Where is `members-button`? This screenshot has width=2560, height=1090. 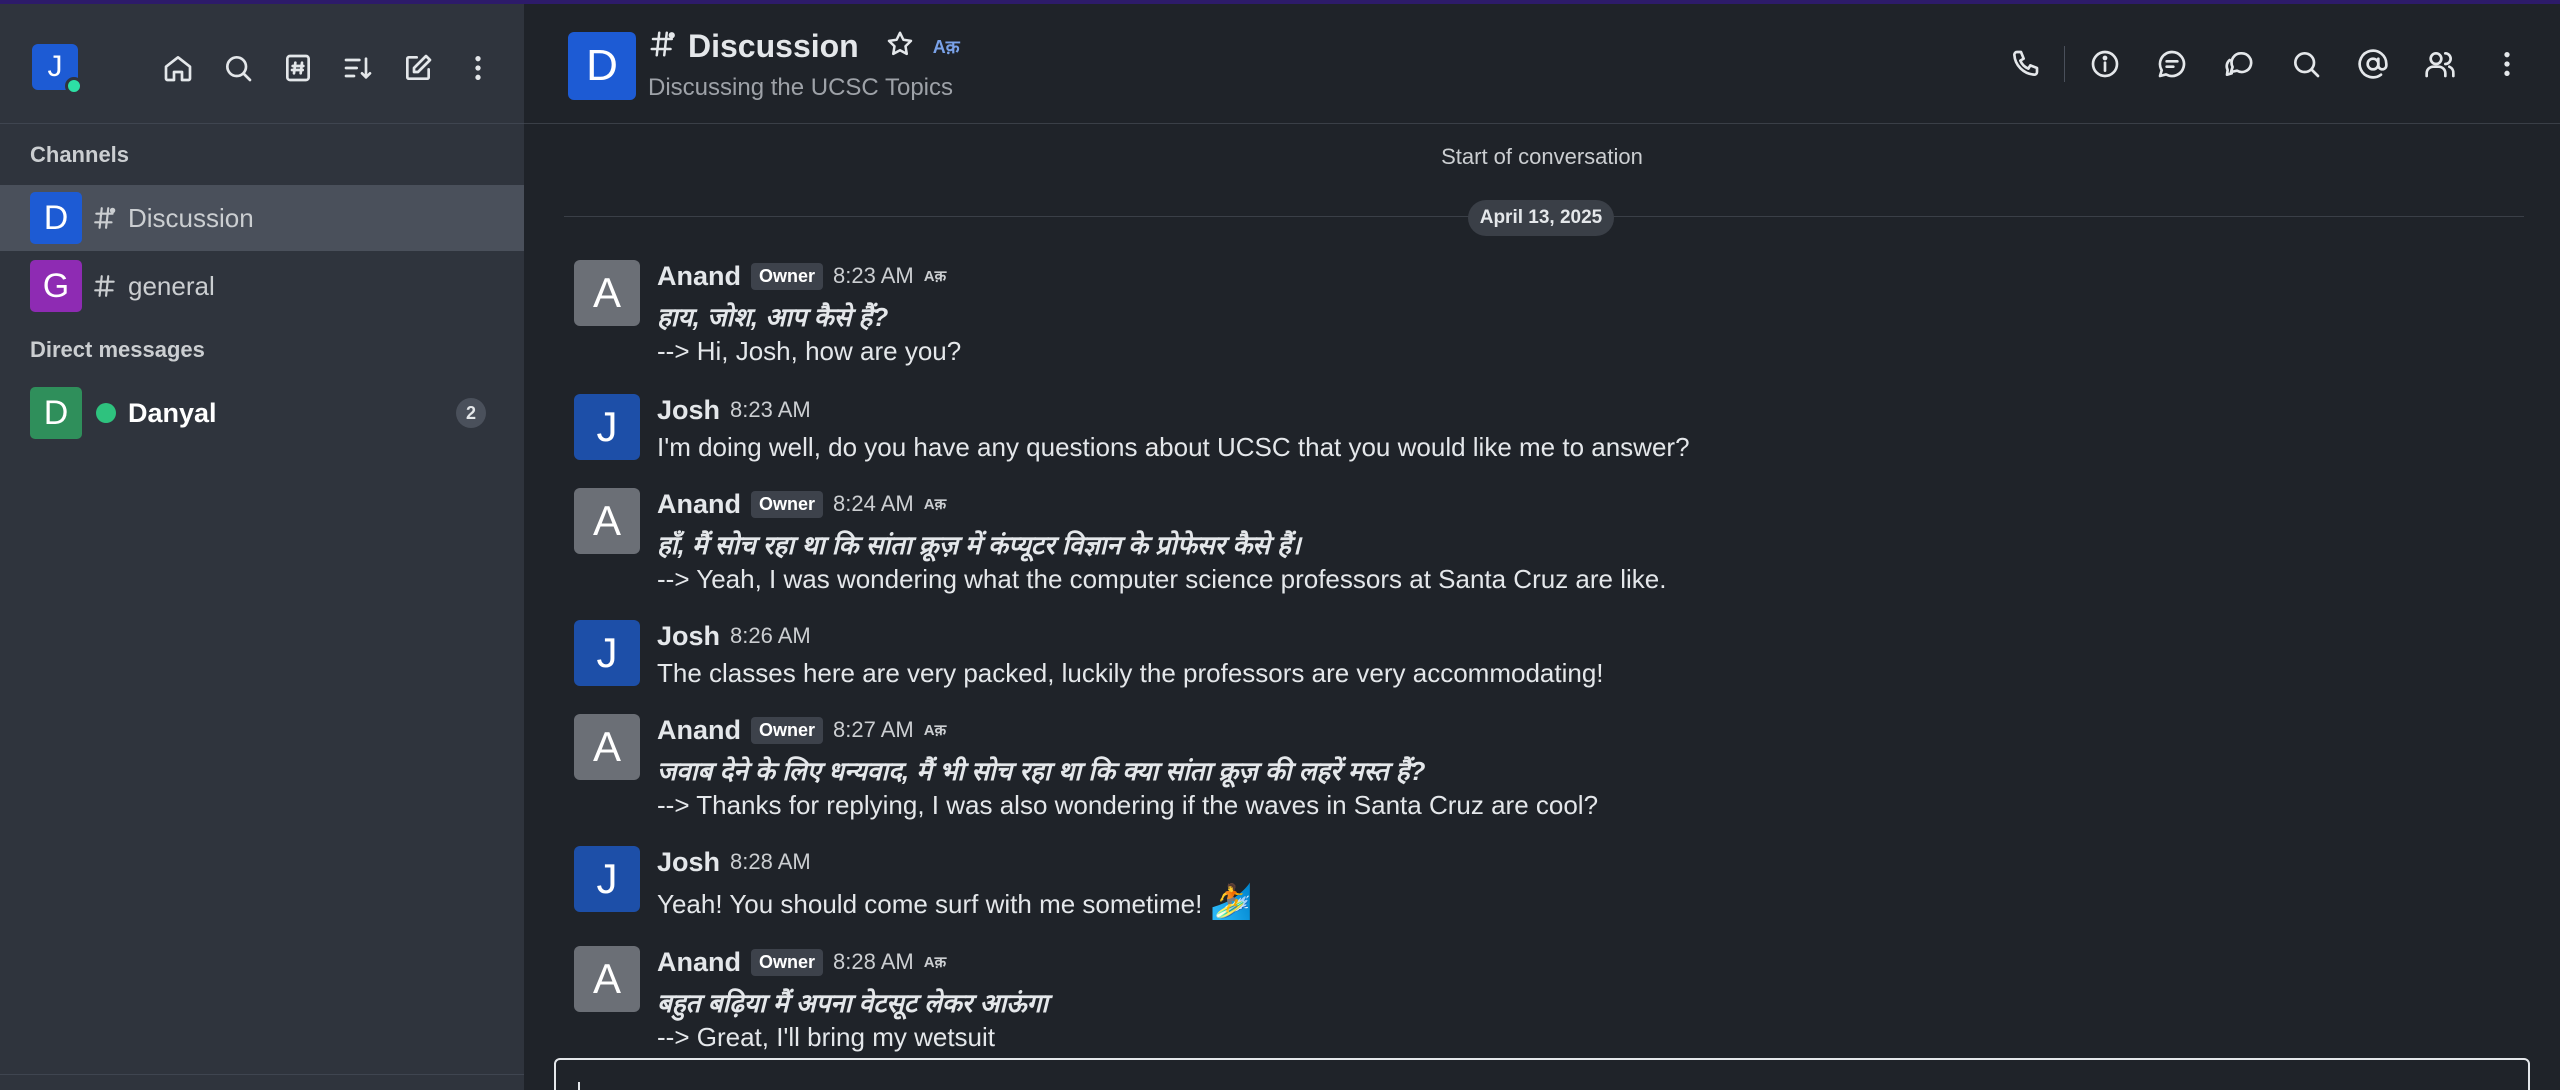 members-button is located at coordinates (2439, 64).